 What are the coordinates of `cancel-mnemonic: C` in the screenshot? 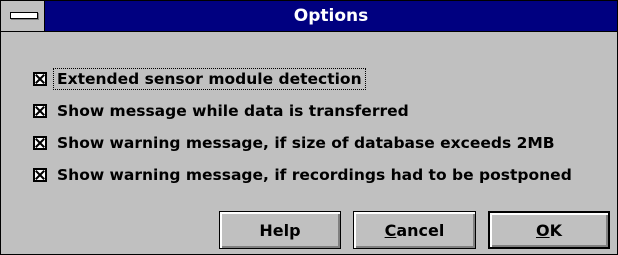 It's located at (390, 230).